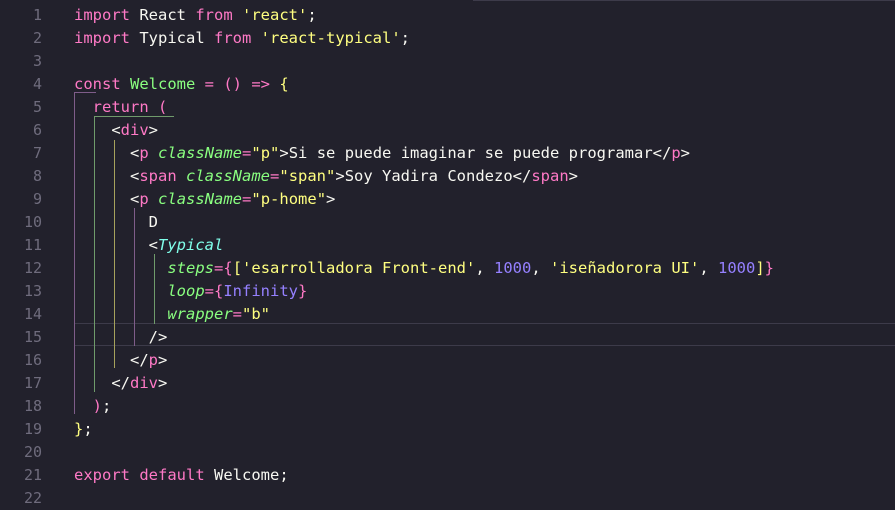 The image size is (895, 510). Describe the element at coordinates (484, 383) in the screenshot. I see `code-line: </div>` at that location.